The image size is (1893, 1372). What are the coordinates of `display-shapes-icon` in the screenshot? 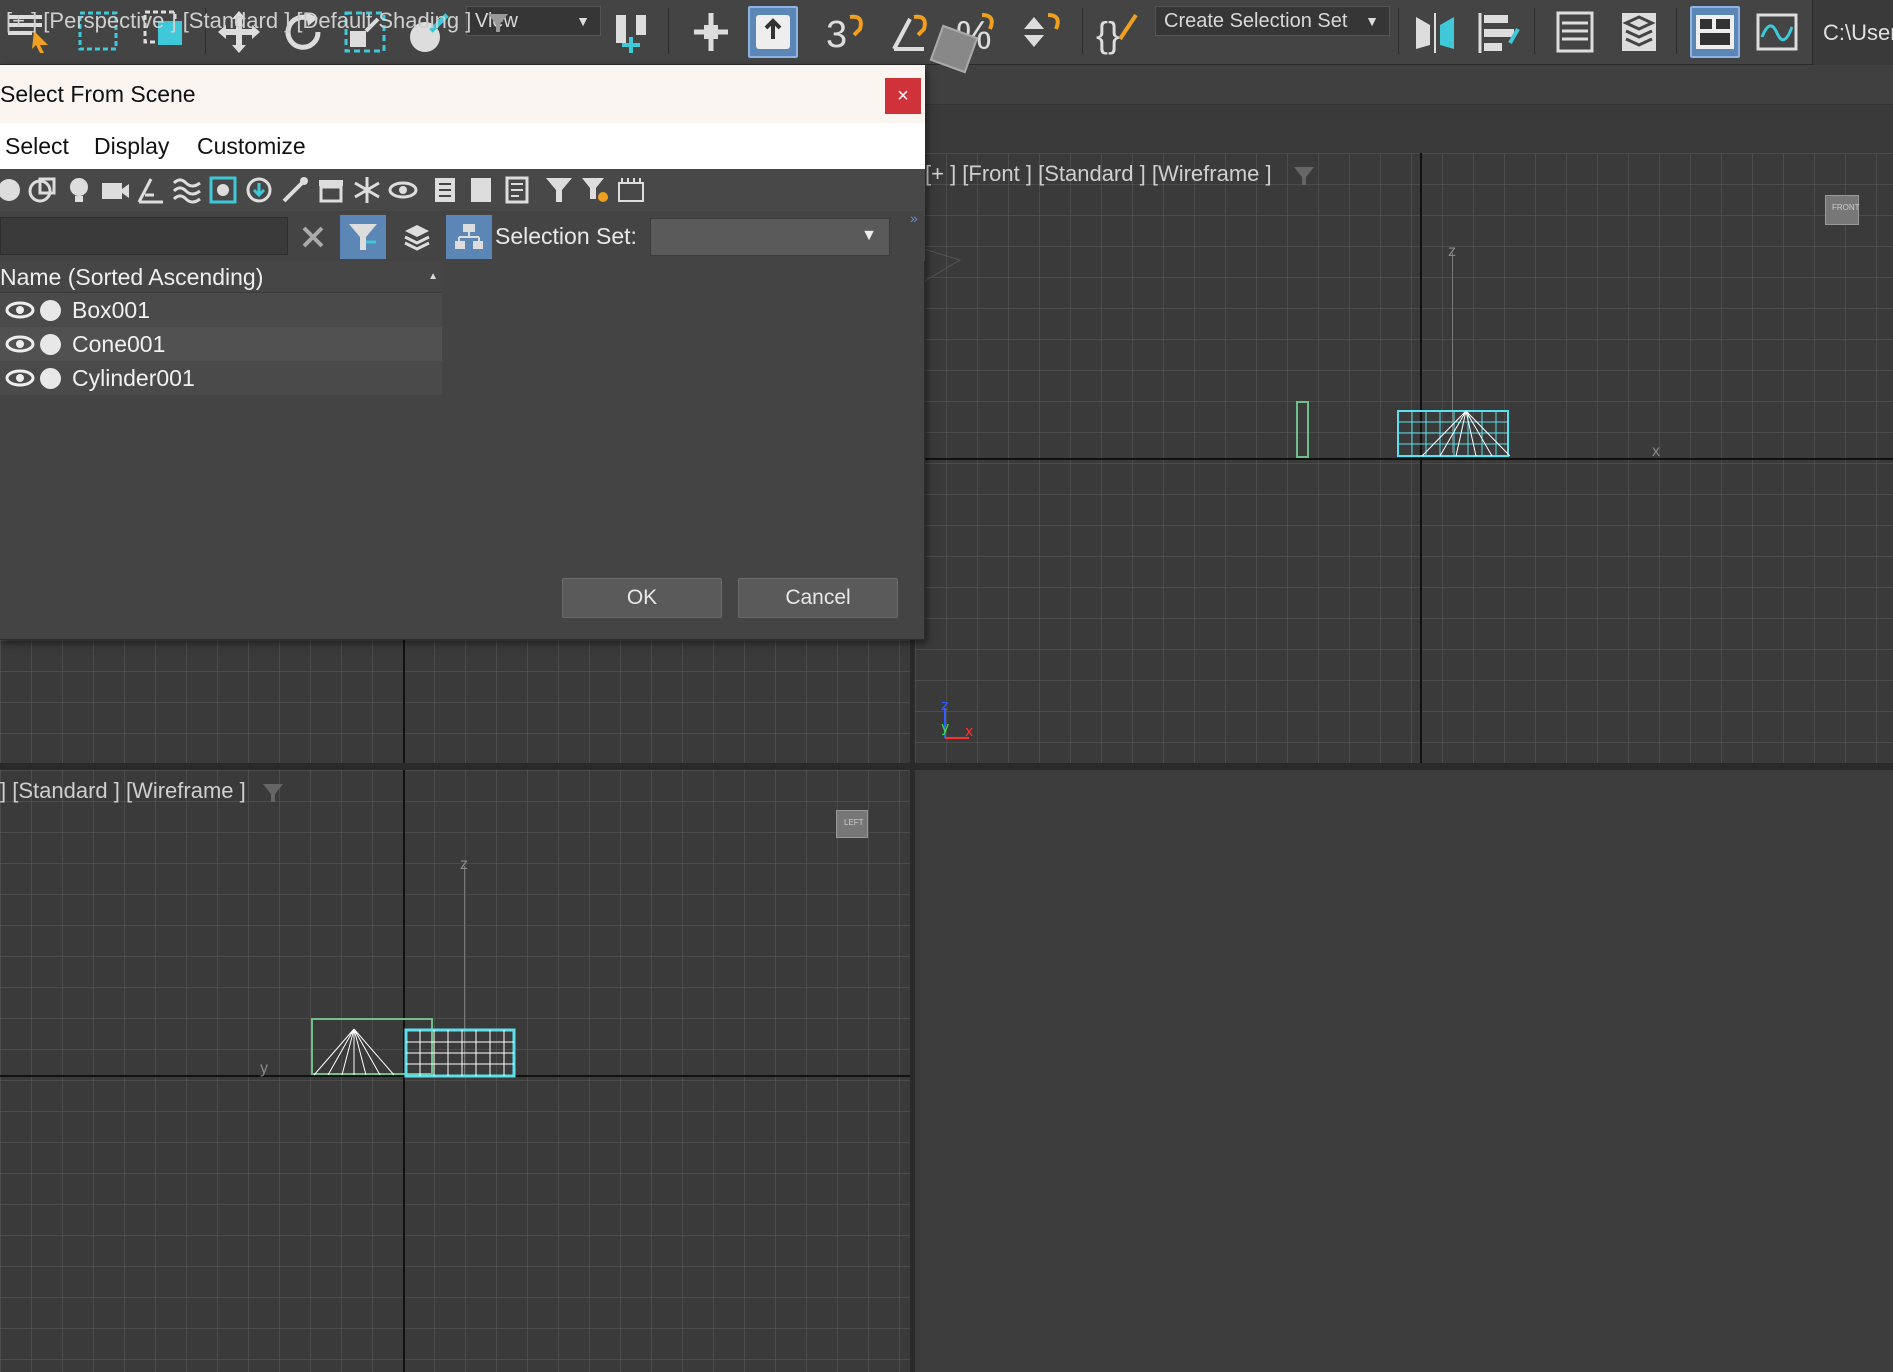 It's located at (43, 190).